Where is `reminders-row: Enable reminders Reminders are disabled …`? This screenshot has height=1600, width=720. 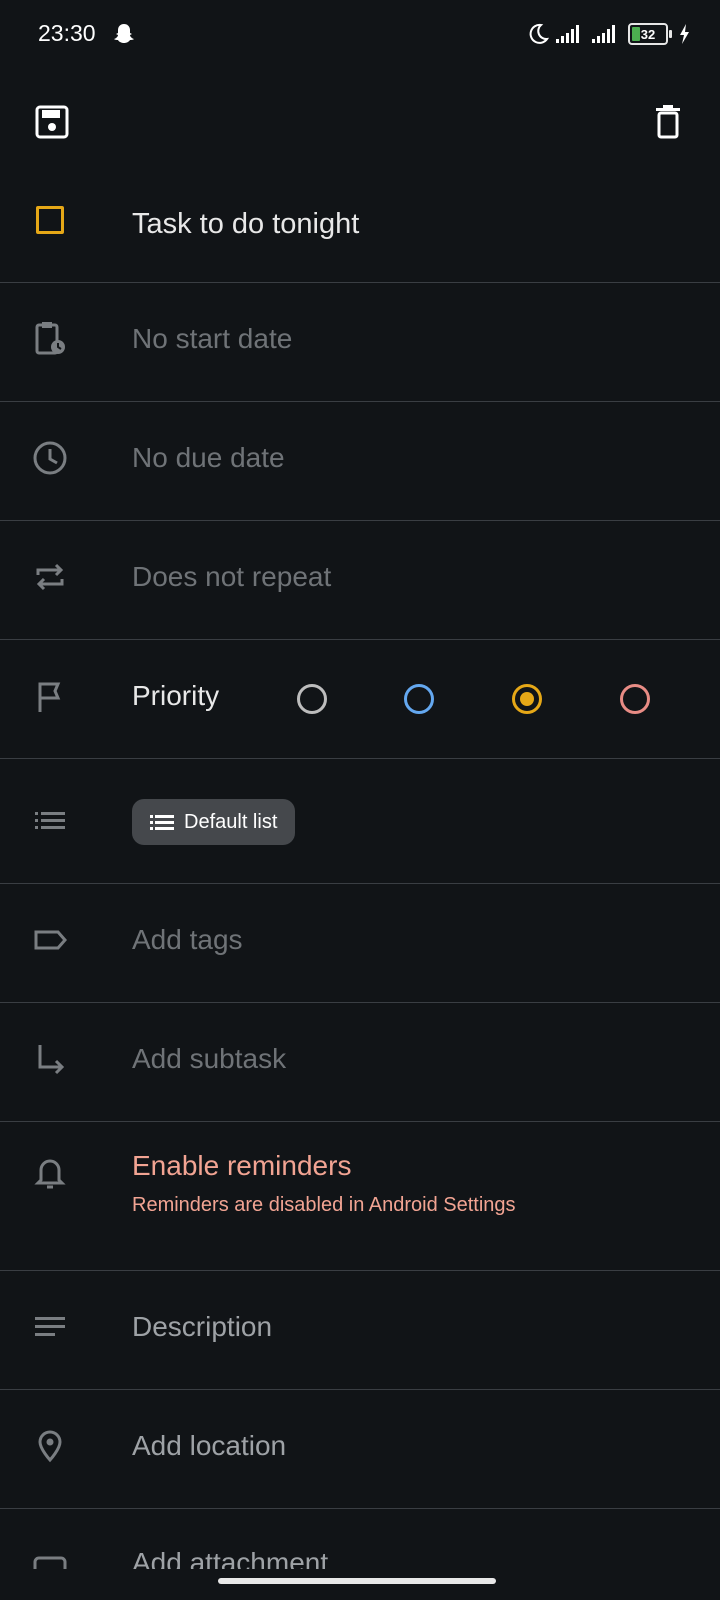
reminders-row: Enable reminders Reminders are disabled … is located at coordinates (360, 1196).